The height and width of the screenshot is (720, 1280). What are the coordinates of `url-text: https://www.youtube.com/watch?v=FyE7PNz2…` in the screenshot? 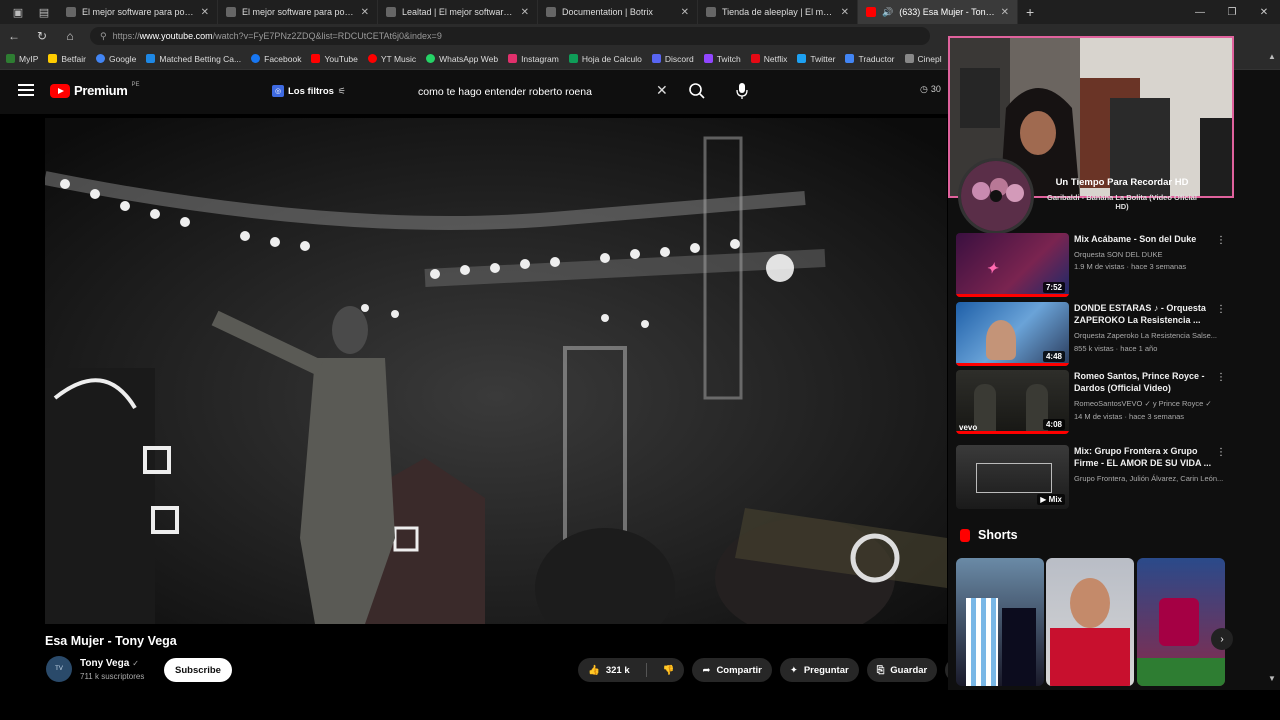 It's located at (277, 36).